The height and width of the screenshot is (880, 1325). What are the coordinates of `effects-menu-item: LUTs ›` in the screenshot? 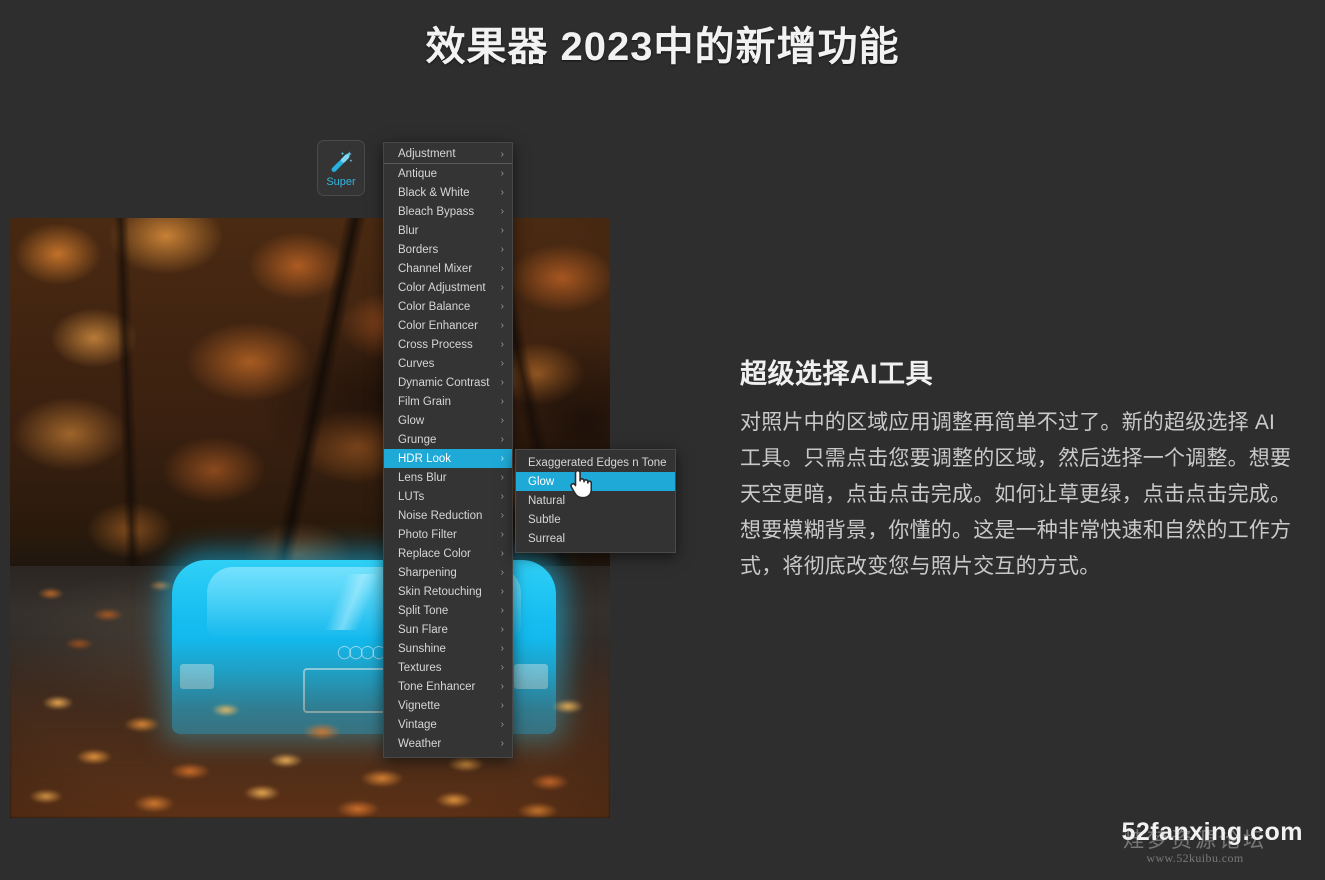 It's located at (448, 496).